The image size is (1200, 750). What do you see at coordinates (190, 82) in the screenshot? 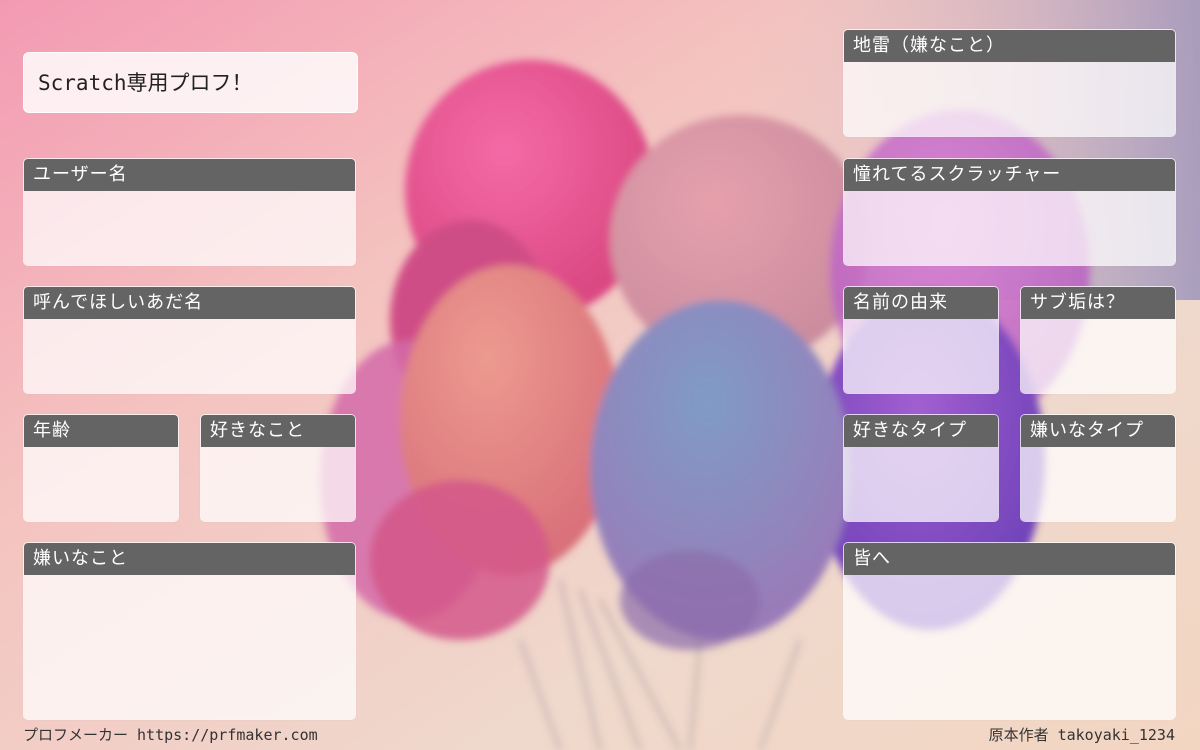
I see `profile-title: Scratch専用プロフ！` at bounding box center [190, 82].